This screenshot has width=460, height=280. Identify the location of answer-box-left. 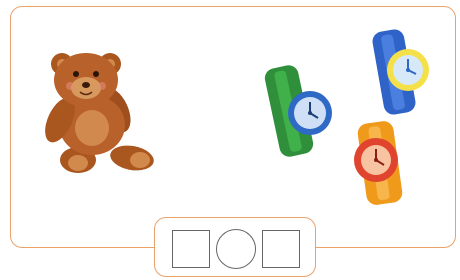
(191, 249).